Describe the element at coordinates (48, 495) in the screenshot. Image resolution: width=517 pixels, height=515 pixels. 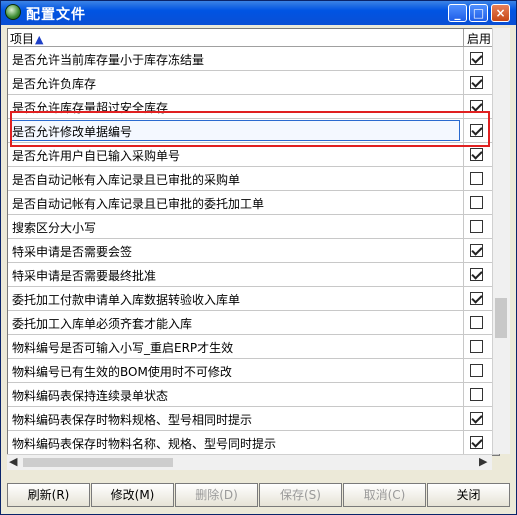
I see `refresh-button: 刷新(R)` at that location.